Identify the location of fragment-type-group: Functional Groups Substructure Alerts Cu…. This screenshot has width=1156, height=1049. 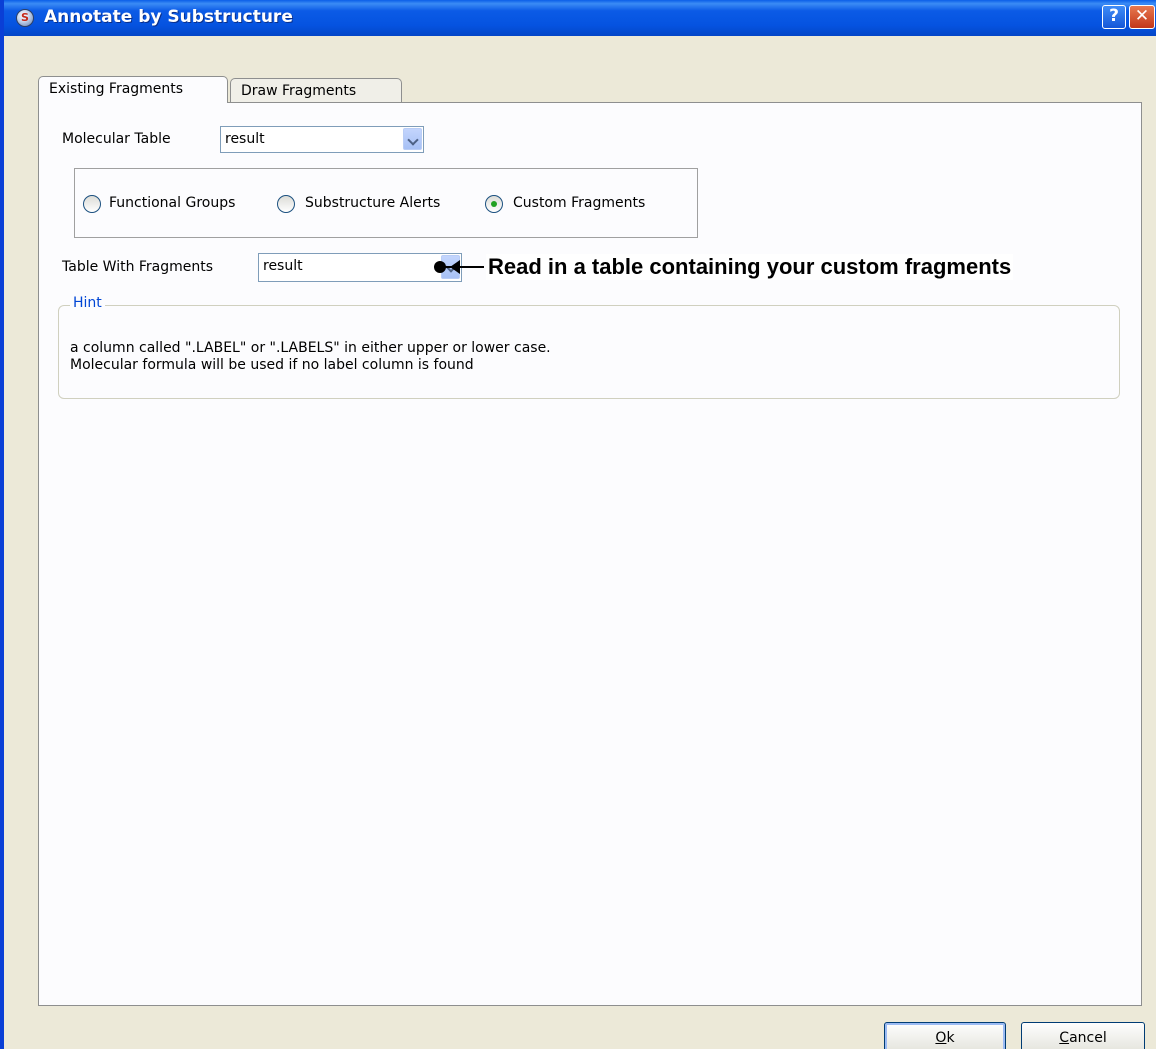
(386, 203).